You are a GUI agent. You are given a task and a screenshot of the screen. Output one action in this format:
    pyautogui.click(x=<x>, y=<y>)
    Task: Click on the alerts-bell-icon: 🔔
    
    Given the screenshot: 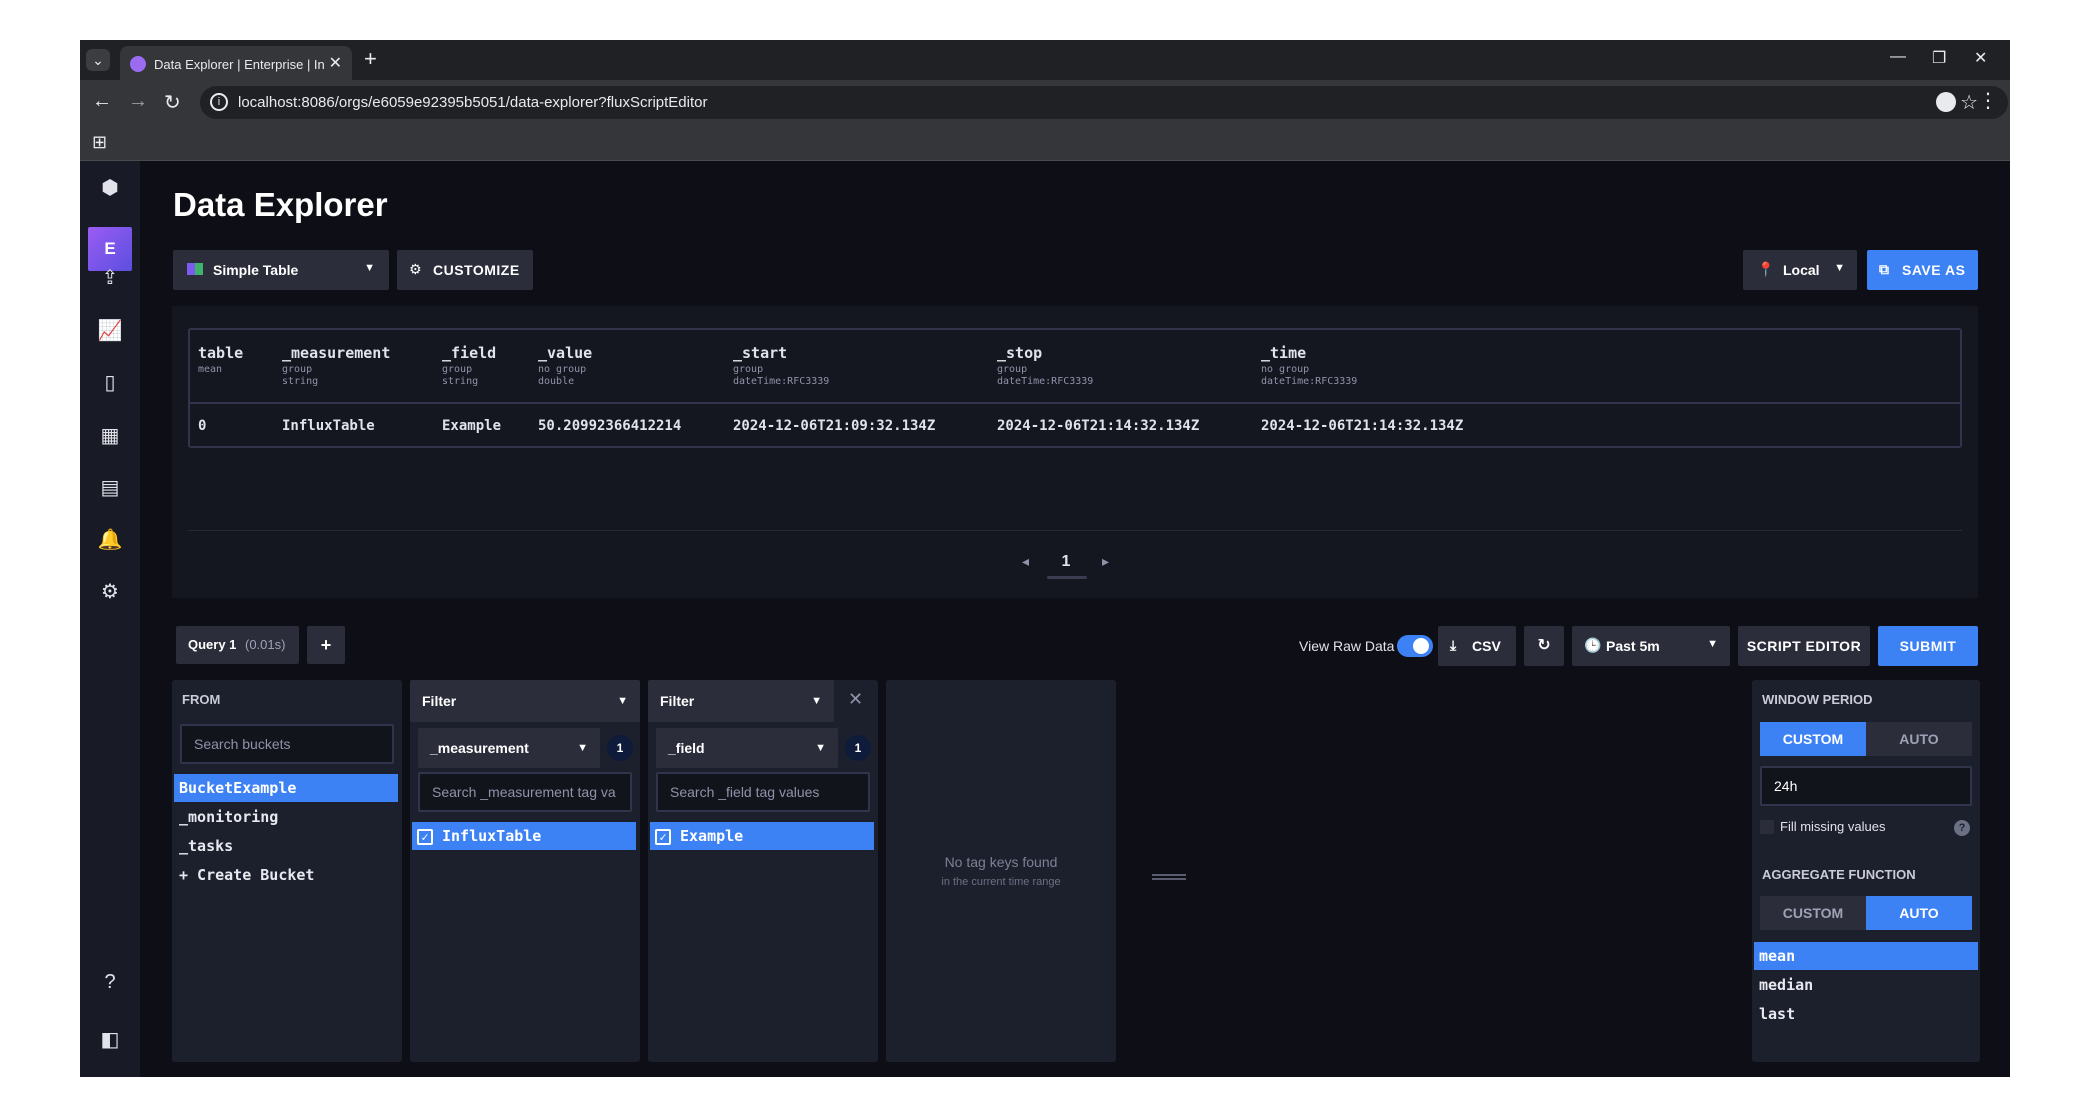 What is the action you would take?
    pyautogui.click(x=110, y=540)
    